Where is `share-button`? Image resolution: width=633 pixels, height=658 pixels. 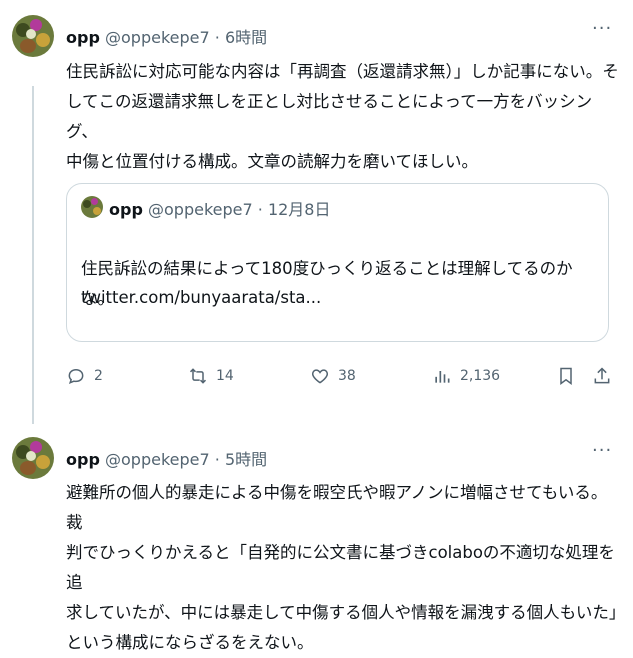
share-button is located at coordinates (602, 376).